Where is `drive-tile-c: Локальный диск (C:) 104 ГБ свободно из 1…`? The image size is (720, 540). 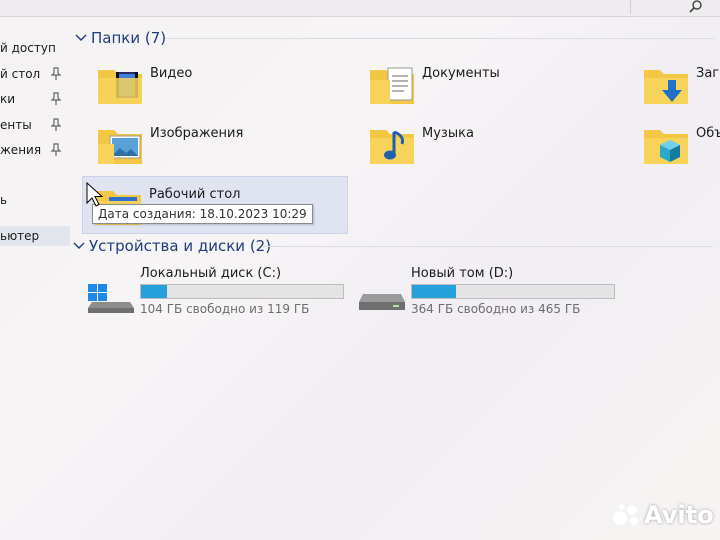
drive-tile-c: Локальный диск (C:) 104 ГБ свободно из 1… is located at coordinates (217, 296).